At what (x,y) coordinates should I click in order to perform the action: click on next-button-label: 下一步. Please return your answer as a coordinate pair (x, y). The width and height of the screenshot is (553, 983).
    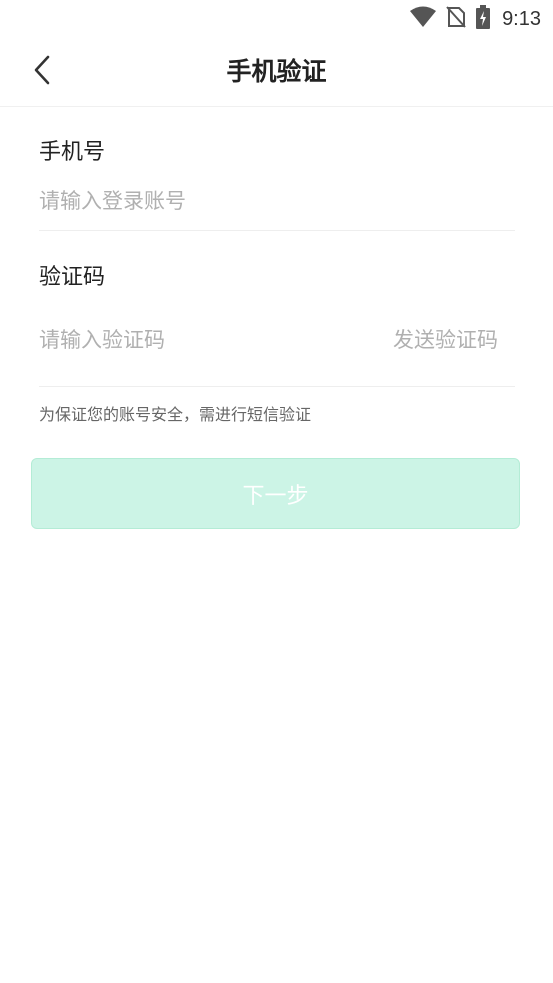
    Looking at the image, I should click on (275, 496).